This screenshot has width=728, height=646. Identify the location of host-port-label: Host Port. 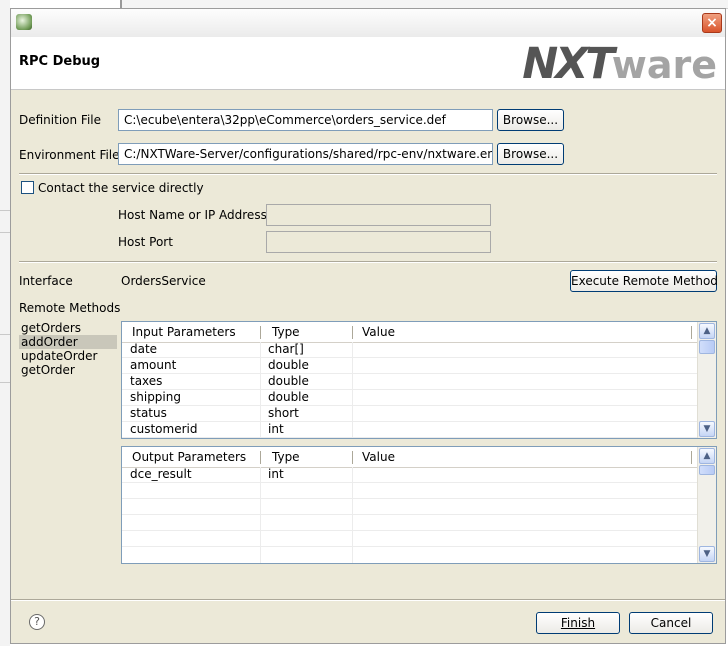
(145, 242).